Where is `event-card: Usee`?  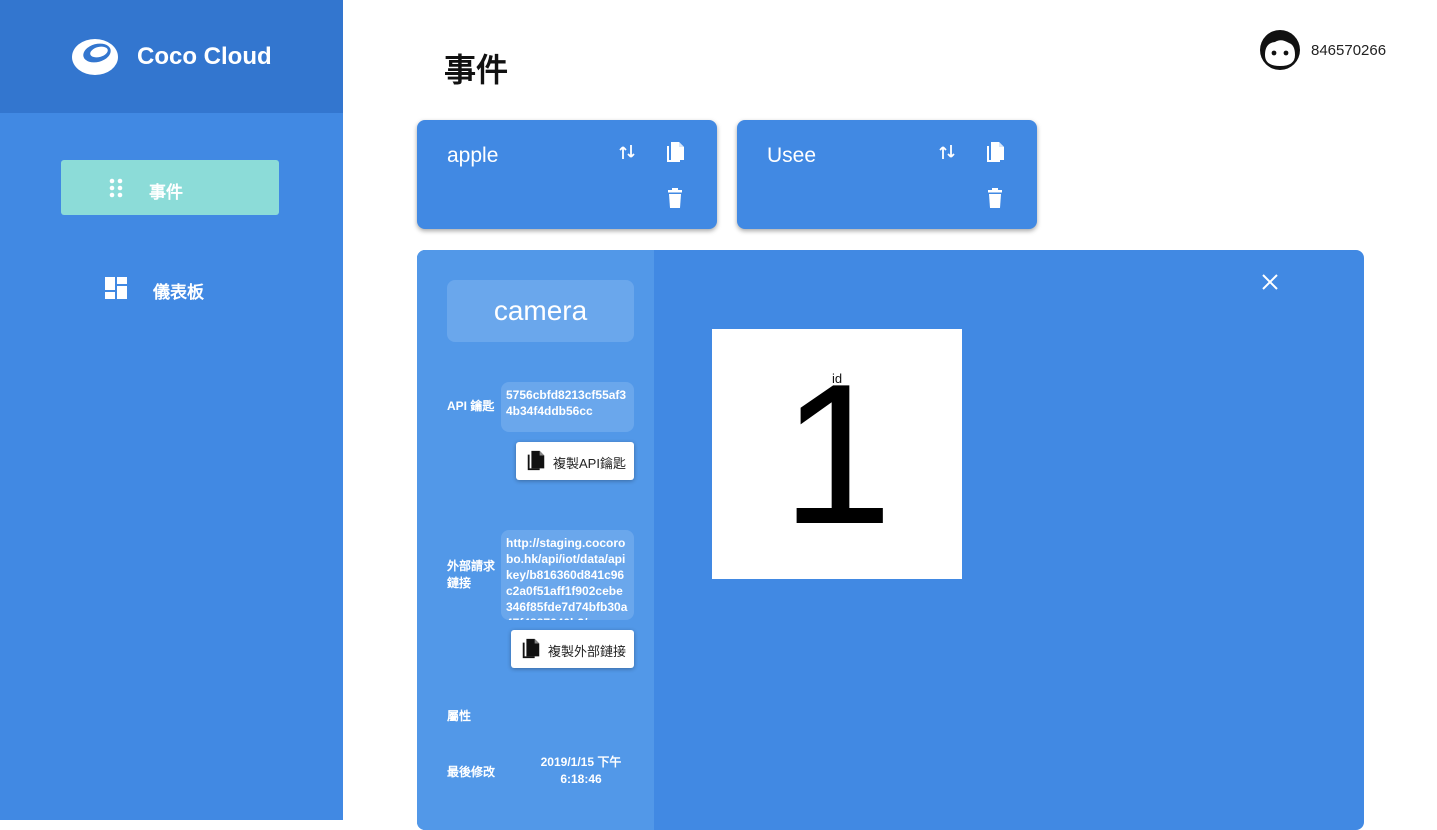 event-card: Usee is located at coordinates (887, 174).